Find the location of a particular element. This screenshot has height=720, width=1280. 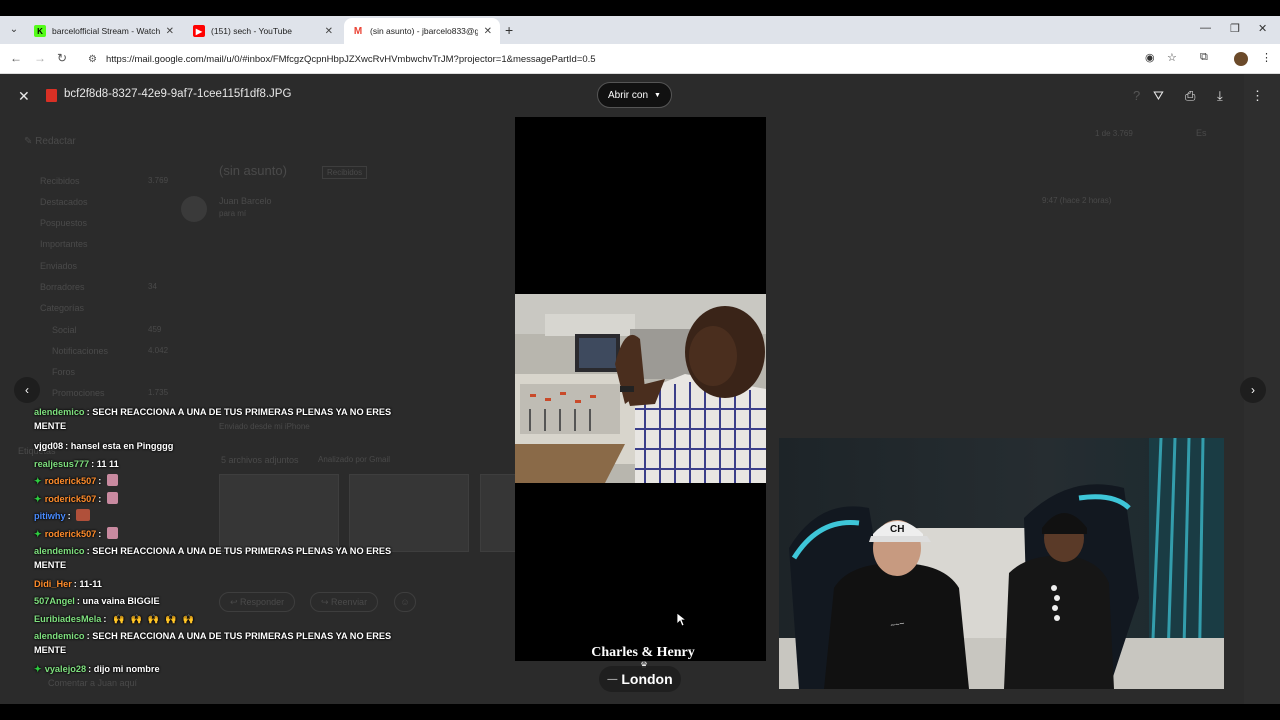

gmail-icon: M is located at coordinates (358, 31).